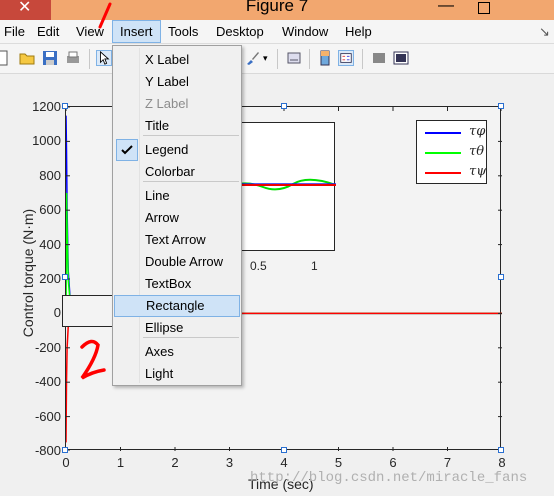 This screenshot has width=554, height=496. Describe the element at coordinates (177, 352) in the screenshot. I see `menu-item-axes: Axes` at that location.